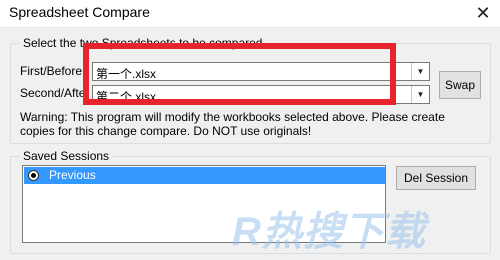 This screenshot has width=500, height=260. I want to click on second-file-combo: 第二个.xlsx ▼, so click(261, 94).